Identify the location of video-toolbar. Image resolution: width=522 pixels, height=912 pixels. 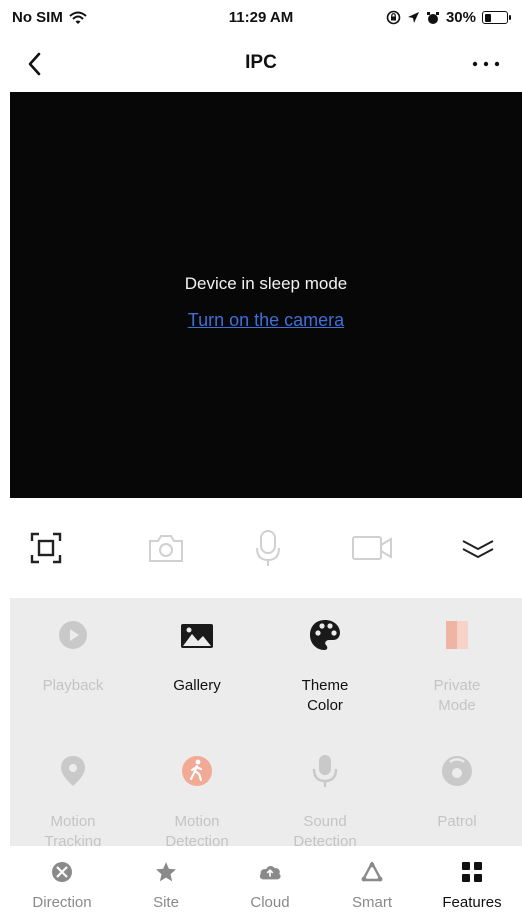
(261, 547).